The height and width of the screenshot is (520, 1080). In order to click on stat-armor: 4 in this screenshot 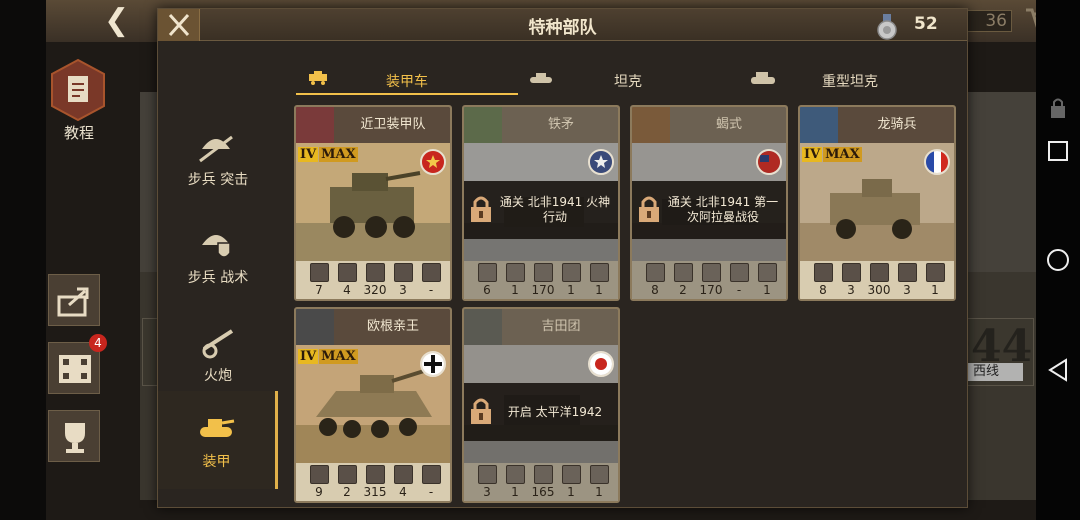, I will do `click(403, 492)`.